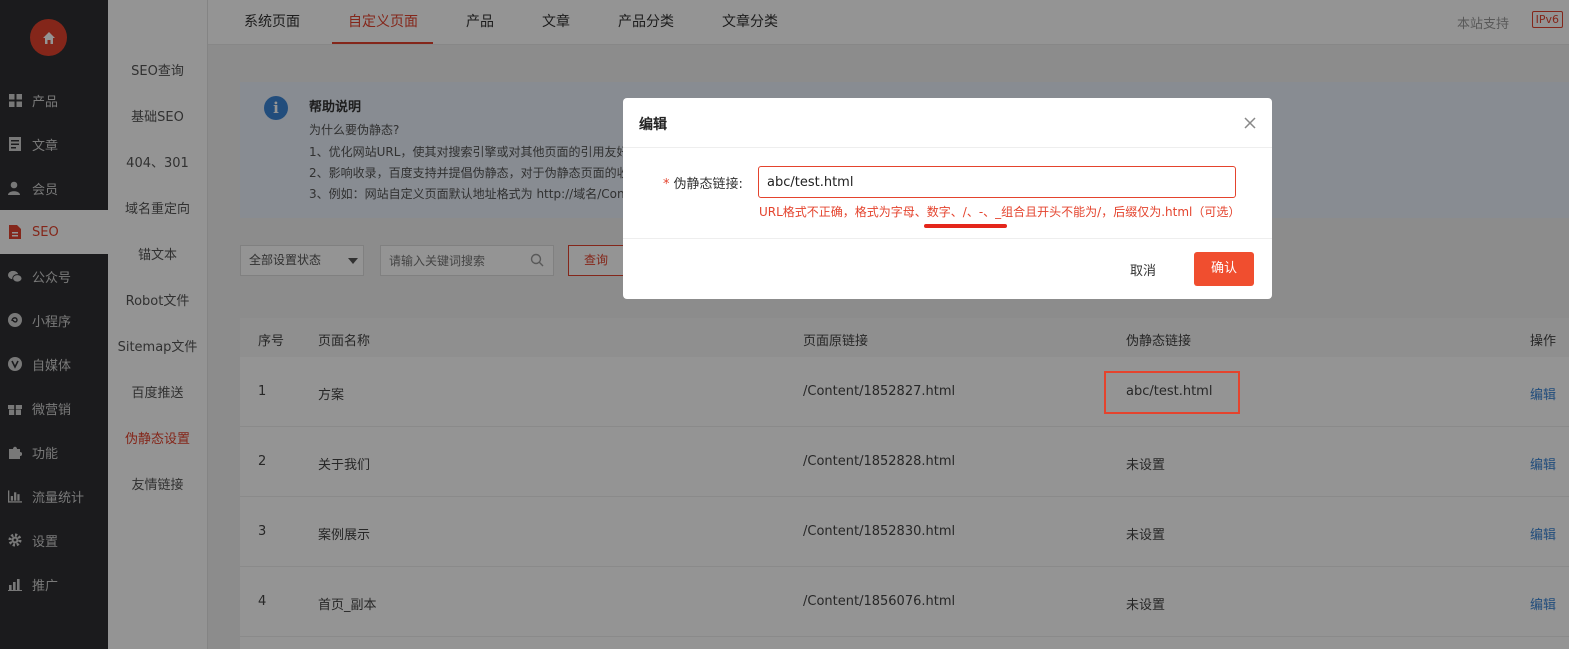  I want to click on pseudo-link-input, so click(997, 182).